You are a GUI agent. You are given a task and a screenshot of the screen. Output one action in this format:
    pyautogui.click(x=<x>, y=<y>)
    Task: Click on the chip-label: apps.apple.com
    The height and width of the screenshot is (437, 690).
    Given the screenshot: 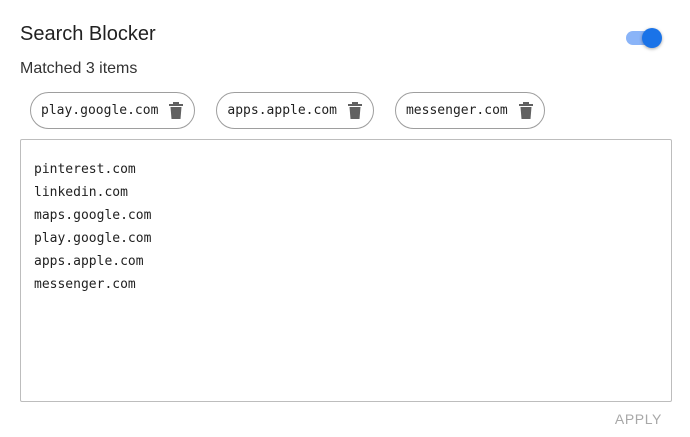 What is the action you would take?
    pyautogui.click(x=282, y=110)
    